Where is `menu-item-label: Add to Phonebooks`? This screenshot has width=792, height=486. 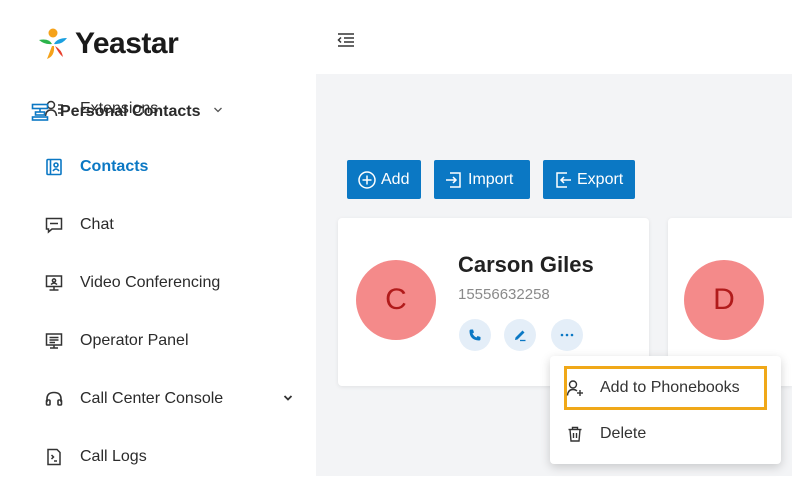
menu-item-label: Add to Phonebooks is located at coordinates (670, 387).